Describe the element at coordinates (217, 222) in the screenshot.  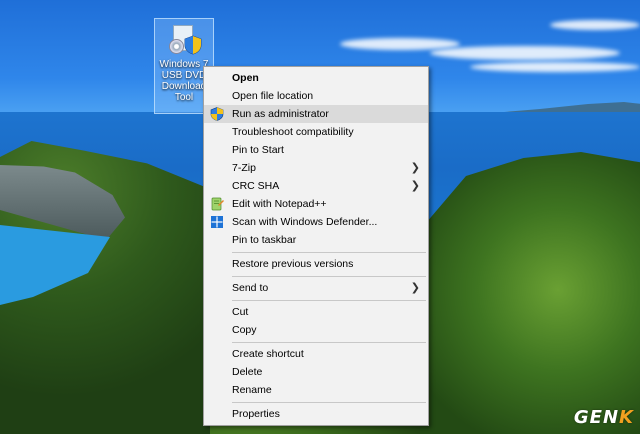
I see `windows-defender-icon` at that location.